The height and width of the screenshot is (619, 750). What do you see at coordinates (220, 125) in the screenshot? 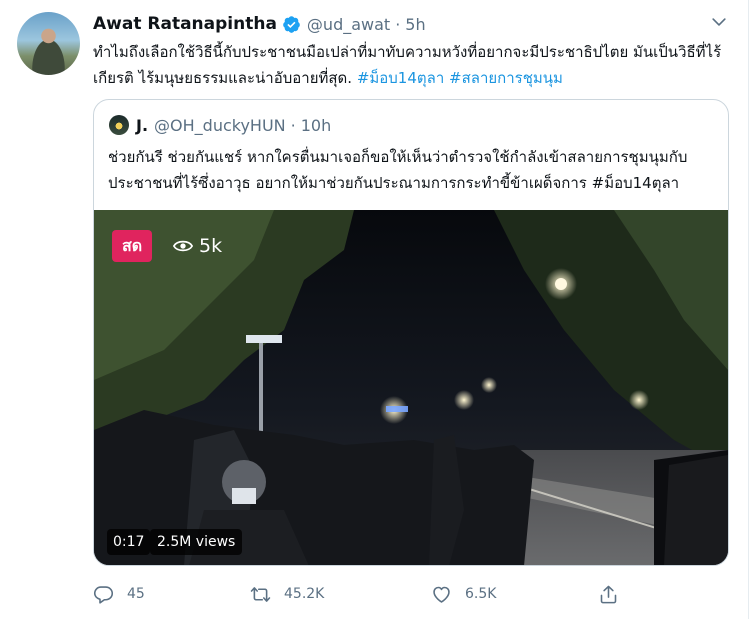
I see `quoted-author-handle: @OH_duckyHUN` at bounding box center [220, 125].